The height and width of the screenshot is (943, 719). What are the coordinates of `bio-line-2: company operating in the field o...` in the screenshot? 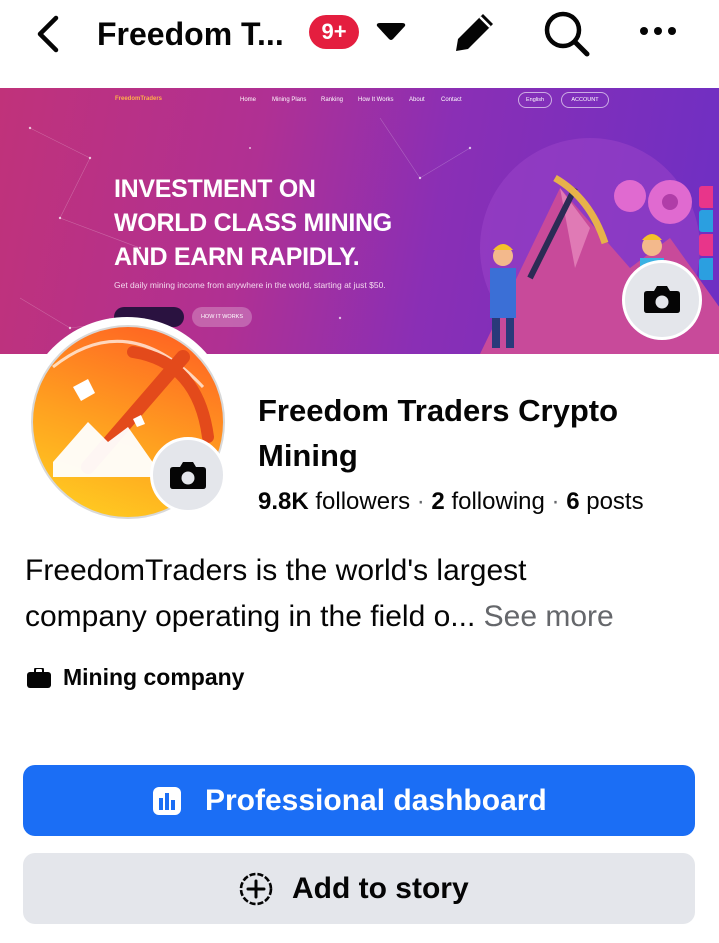 It's located at (250, 616).